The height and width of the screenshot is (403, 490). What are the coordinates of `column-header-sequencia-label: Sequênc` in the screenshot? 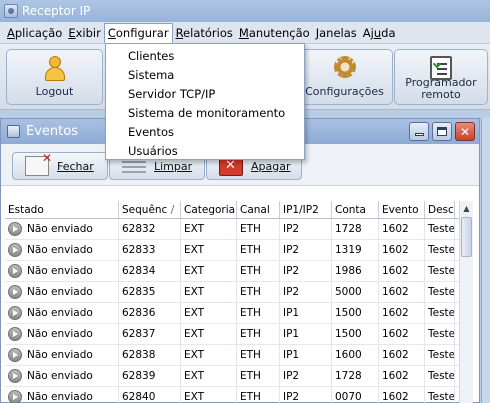 It's located at (145, 210).